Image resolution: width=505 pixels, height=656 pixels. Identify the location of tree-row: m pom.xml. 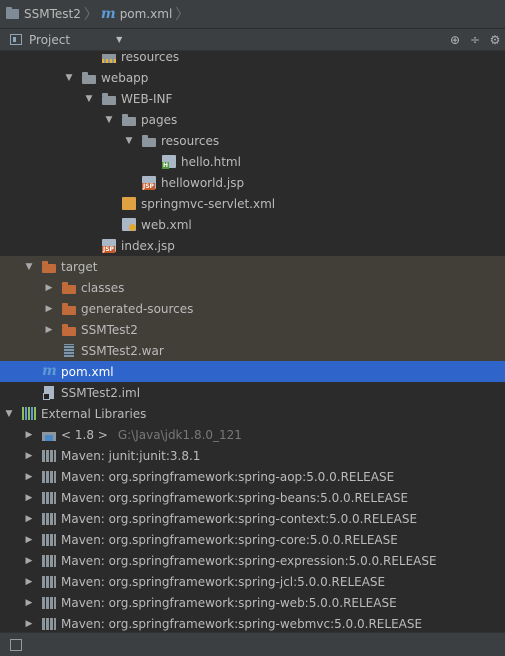
(252, 371).